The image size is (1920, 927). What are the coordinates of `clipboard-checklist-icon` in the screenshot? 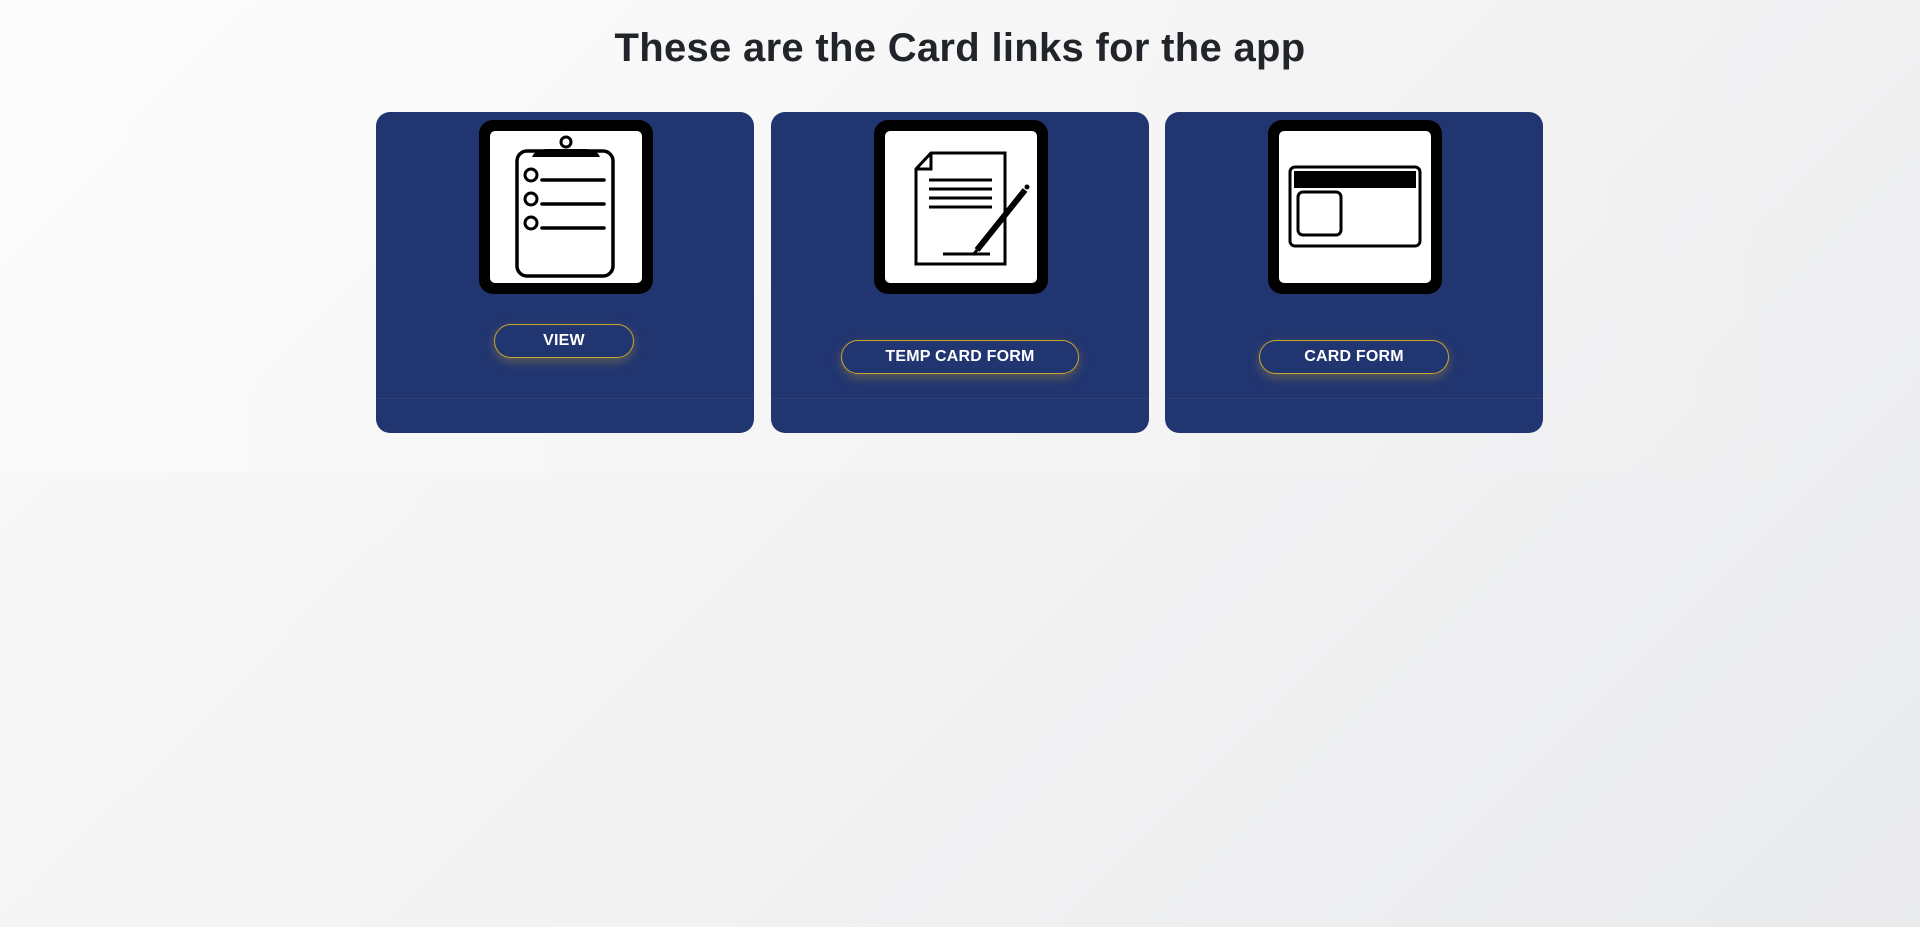 It's located at (565, 206).